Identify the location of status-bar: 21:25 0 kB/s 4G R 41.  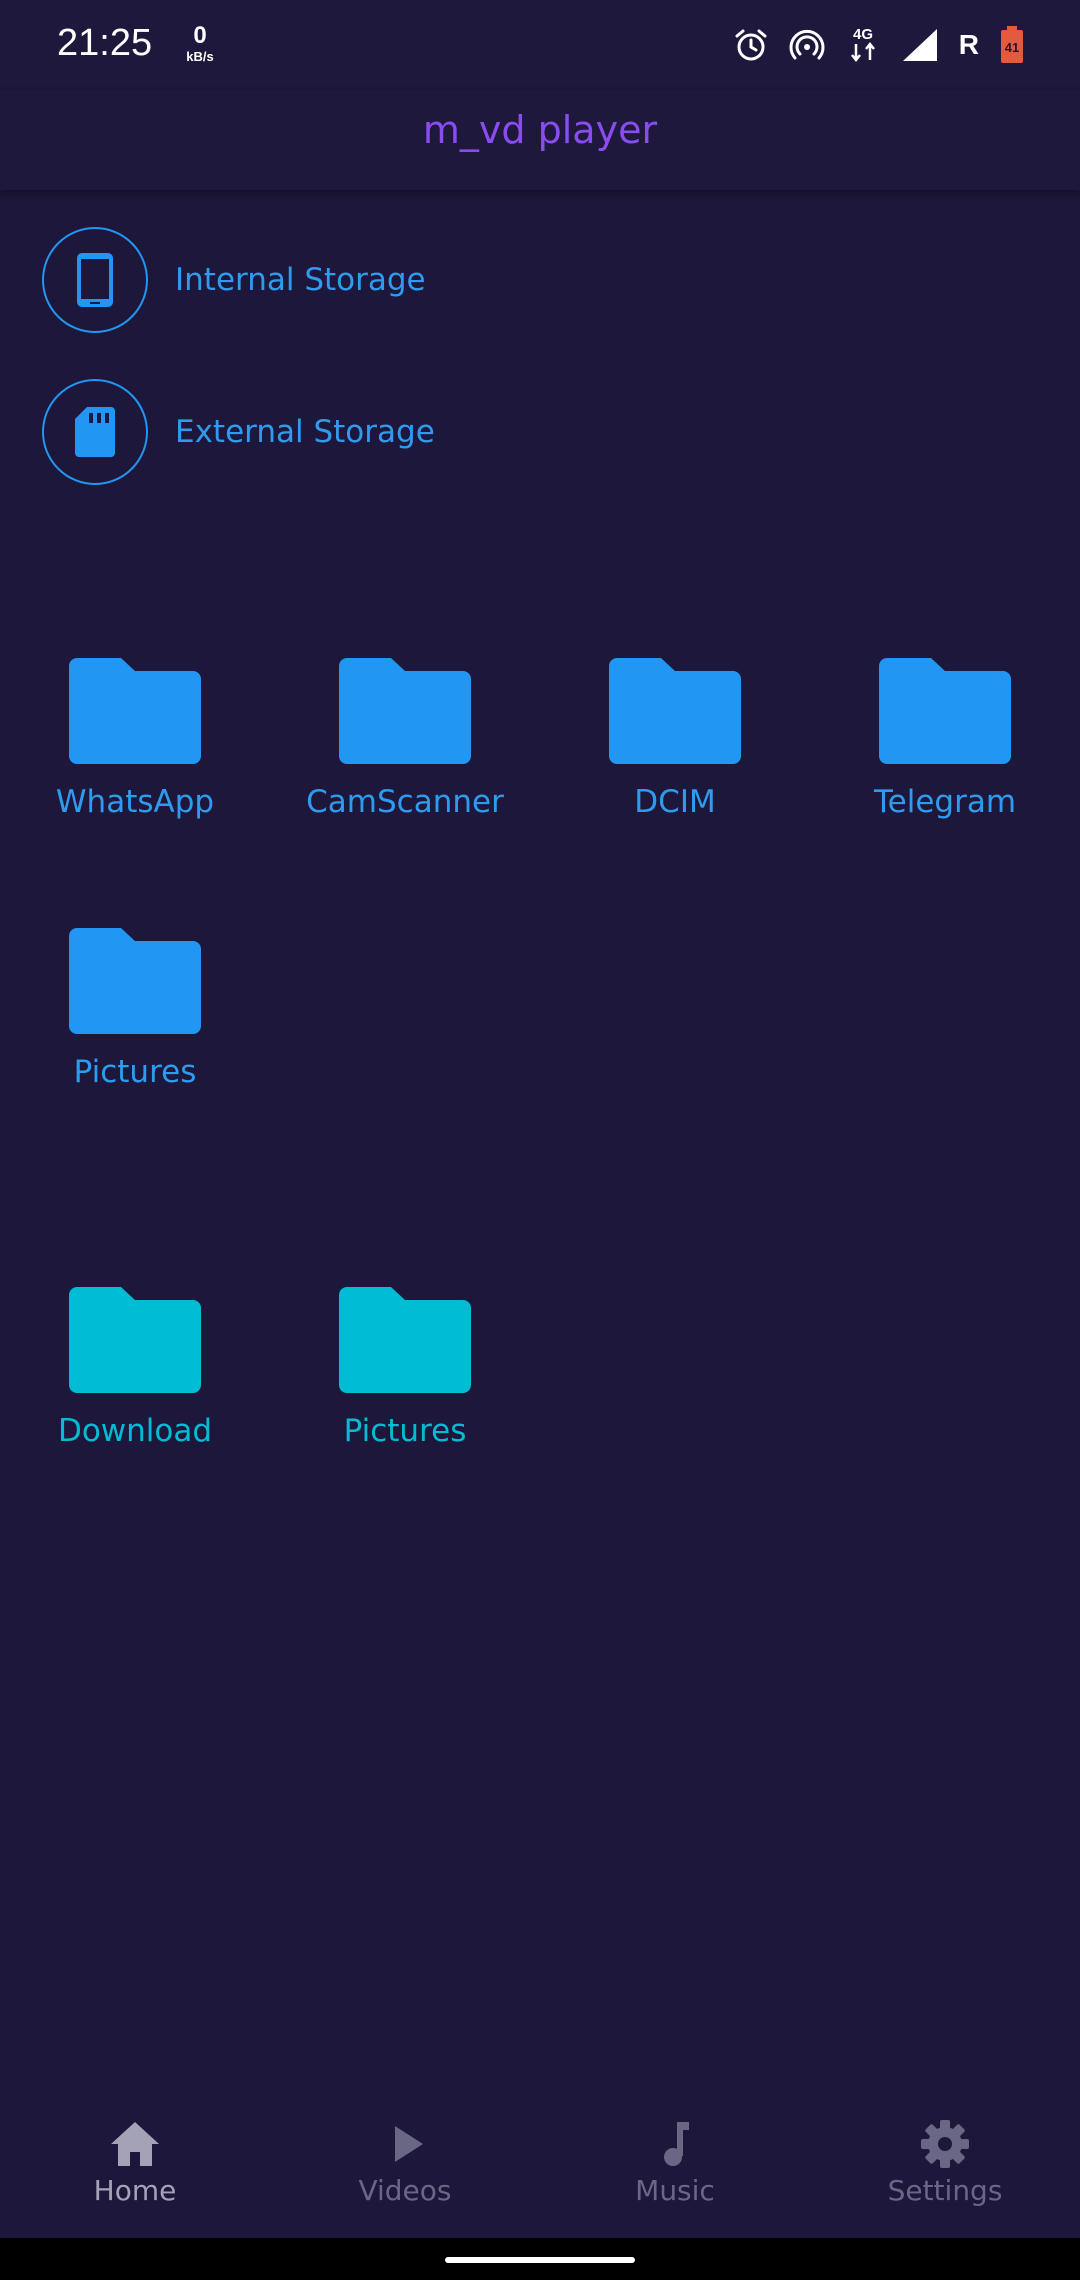
(540, 45).